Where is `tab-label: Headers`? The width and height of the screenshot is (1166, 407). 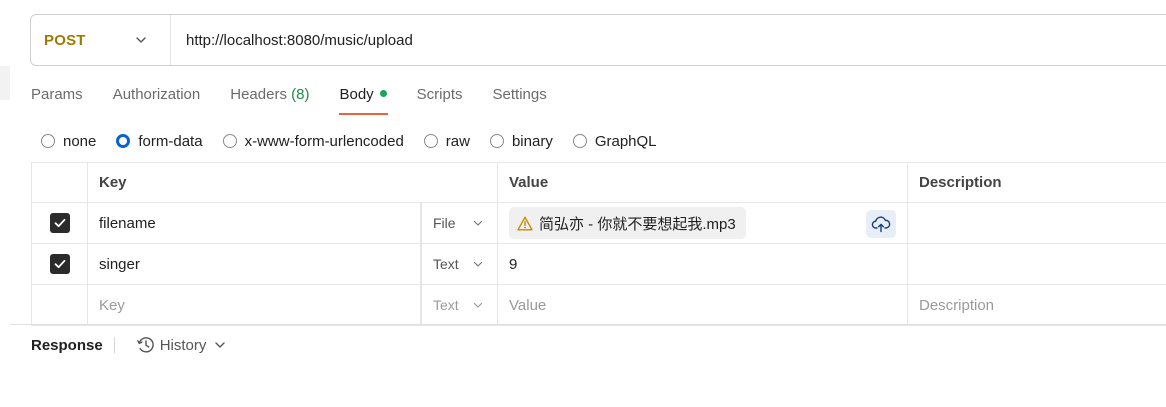
tab-label: Headers is located at coordinates (258, 94).